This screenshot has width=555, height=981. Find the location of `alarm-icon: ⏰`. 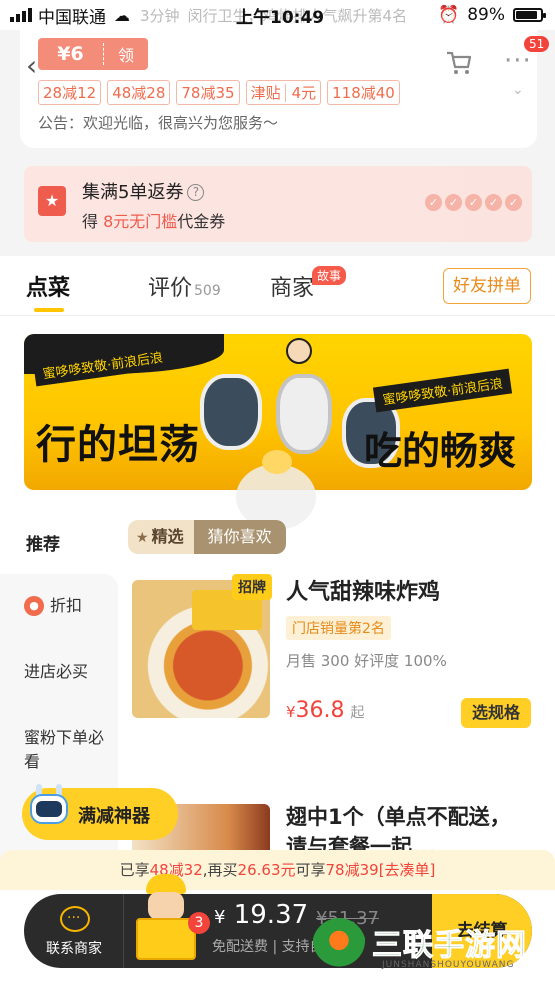

alarm-icon: ⏰ is located at coordinates (449, 15).